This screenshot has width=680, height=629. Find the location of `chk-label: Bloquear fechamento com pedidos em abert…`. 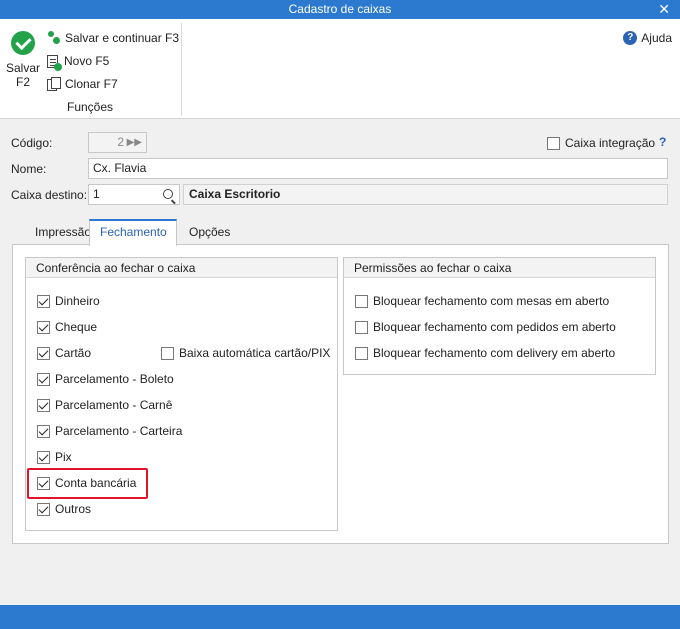

chk-label: Bloquear fechamento com pedidos em abert… is located at coordinates (494, 327).